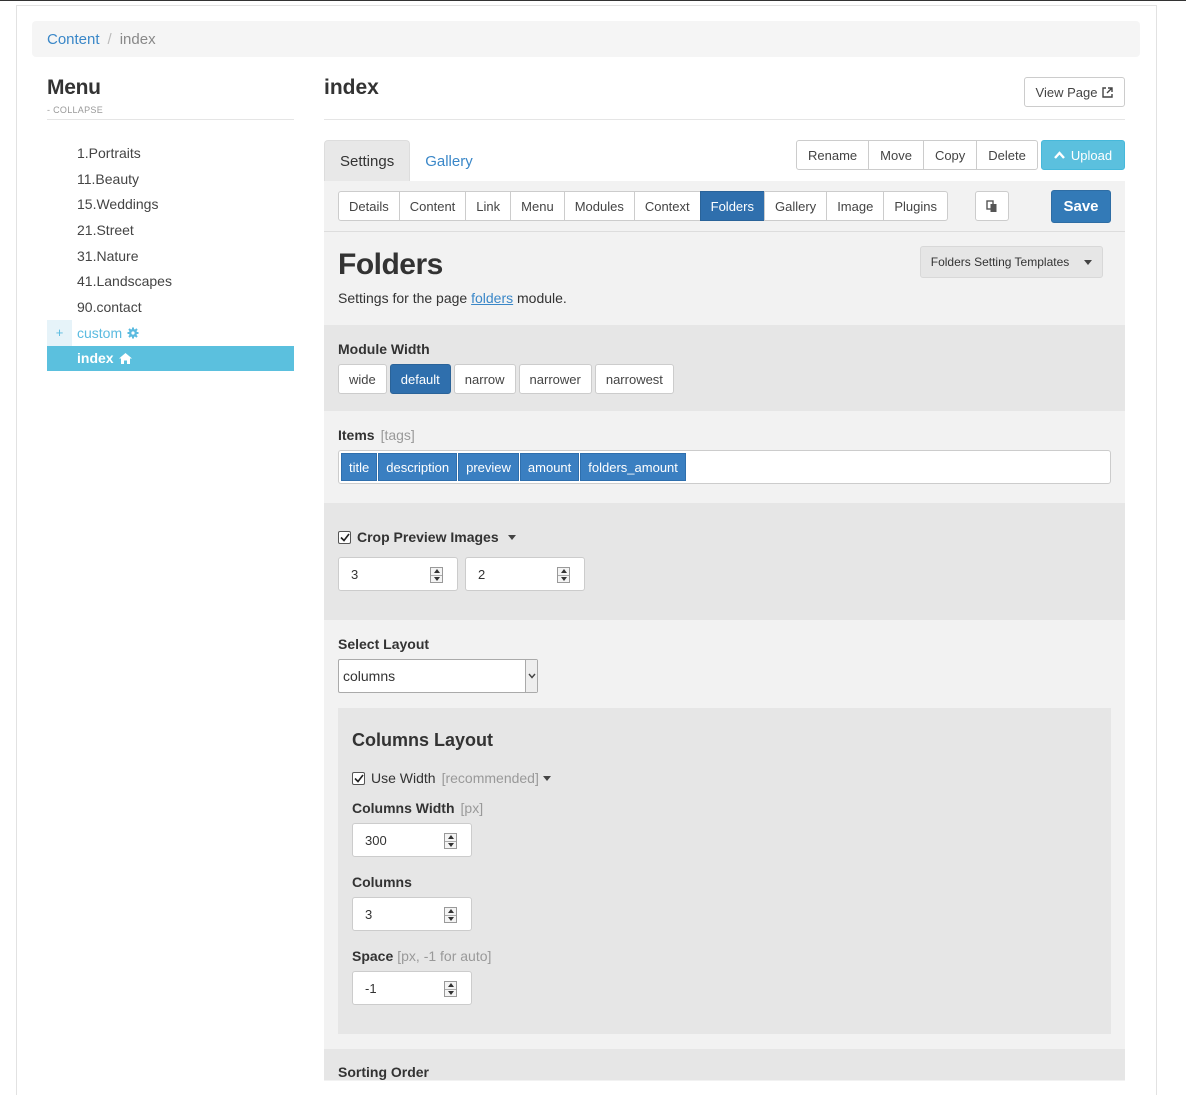 The width and height of the screenshot is (1186, 1095). Describe the element at coordinates (418, 467) in the screenshot. I see `tag-description: description` at that location.